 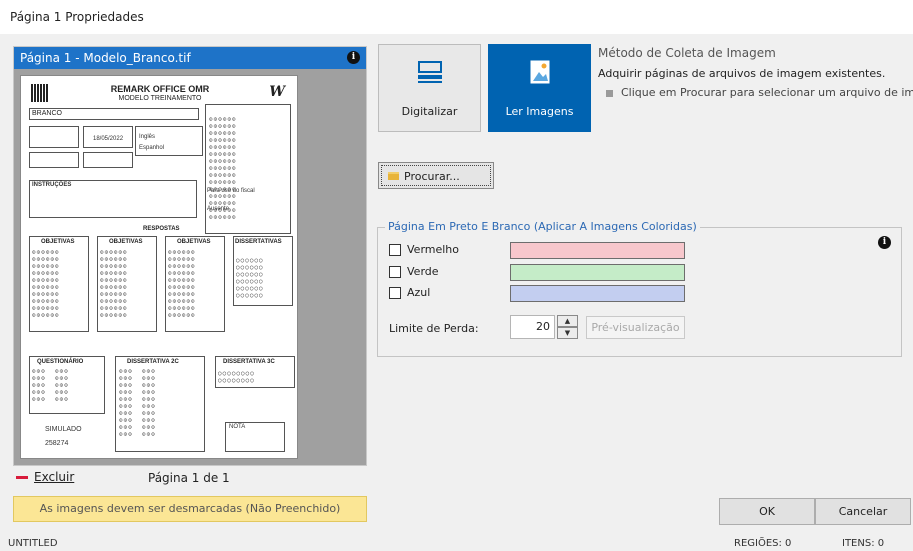 What do you see at coordinates (433, 249) in the screenshot?
I see `checkbox-red-label: Vermelho` at bounding box center [433, 249].